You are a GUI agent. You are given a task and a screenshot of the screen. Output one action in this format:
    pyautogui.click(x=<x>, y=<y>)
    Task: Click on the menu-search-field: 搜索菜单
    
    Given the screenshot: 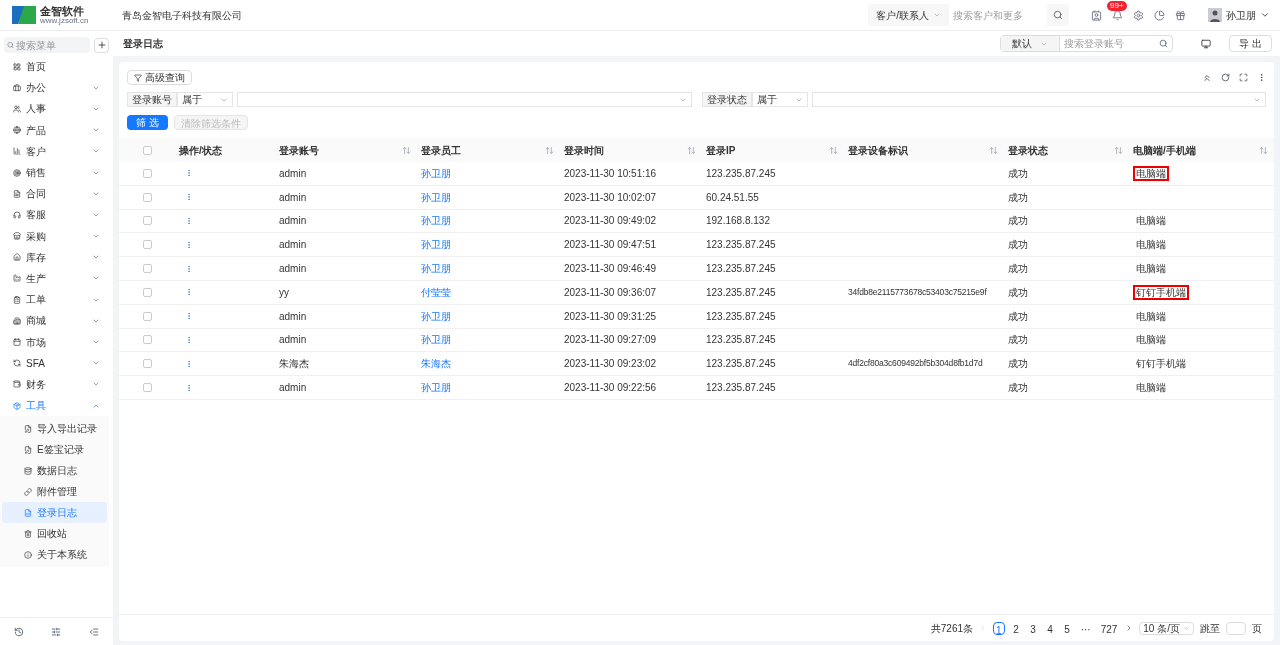 What is the action you would take?
    pyautogui.click(x=47, y=45)
    